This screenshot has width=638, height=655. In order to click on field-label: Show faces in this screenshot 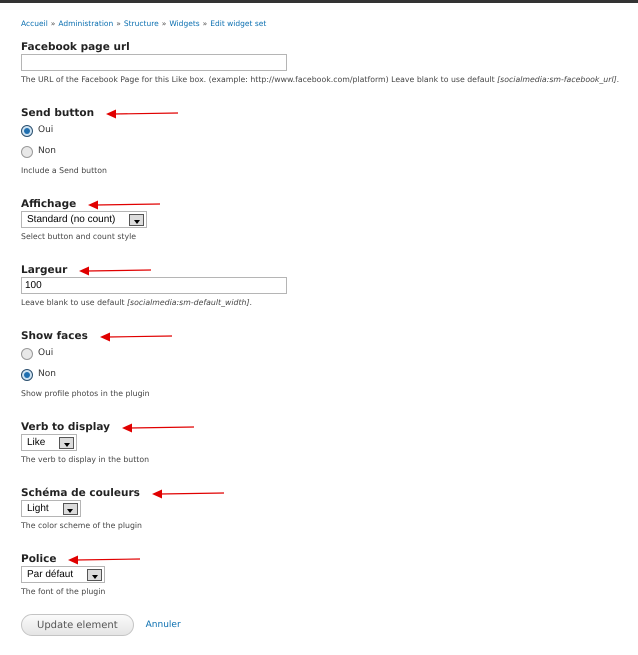, I will do `click(54, 337)`.